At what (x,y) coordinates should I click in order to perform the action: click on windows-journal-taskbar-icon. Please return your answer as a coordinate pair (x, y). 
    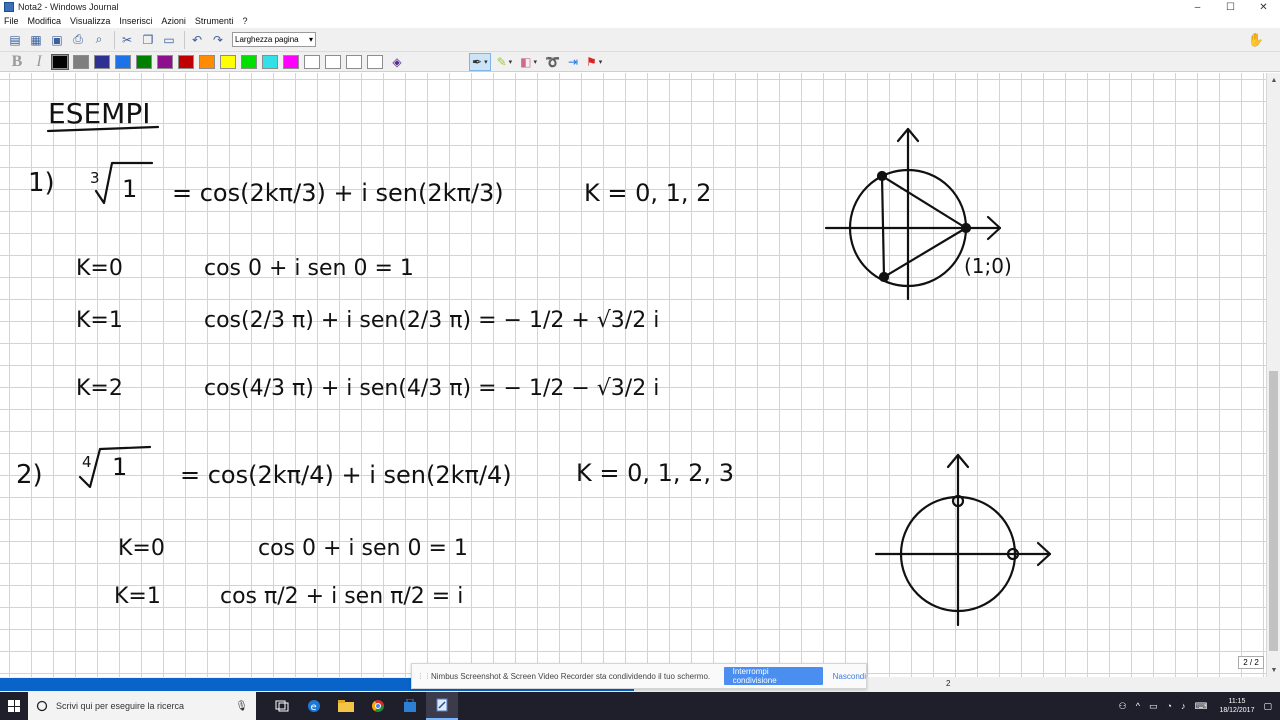
    Looking at the image, I should click on (442, 706).